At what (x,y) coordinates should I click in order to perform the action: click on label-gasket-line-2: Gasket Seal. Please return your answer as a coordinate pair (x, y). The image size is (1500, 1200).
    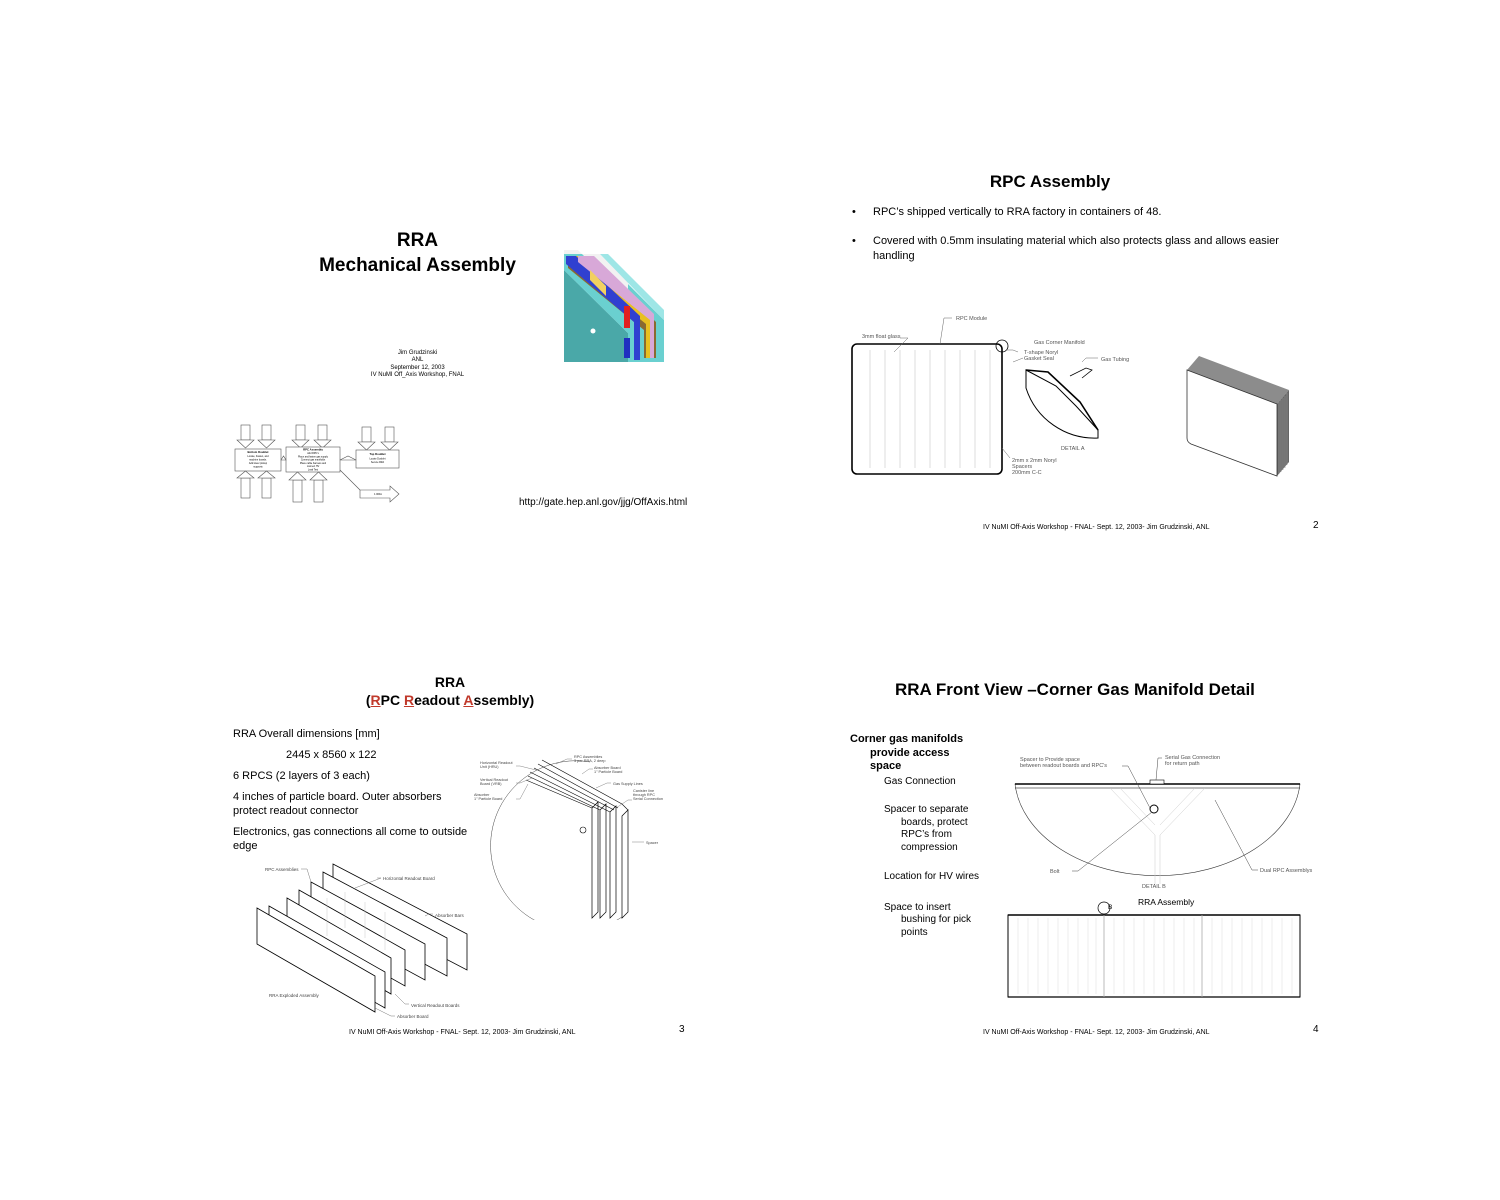
    Looking at the image, I should click on (1039, 359).